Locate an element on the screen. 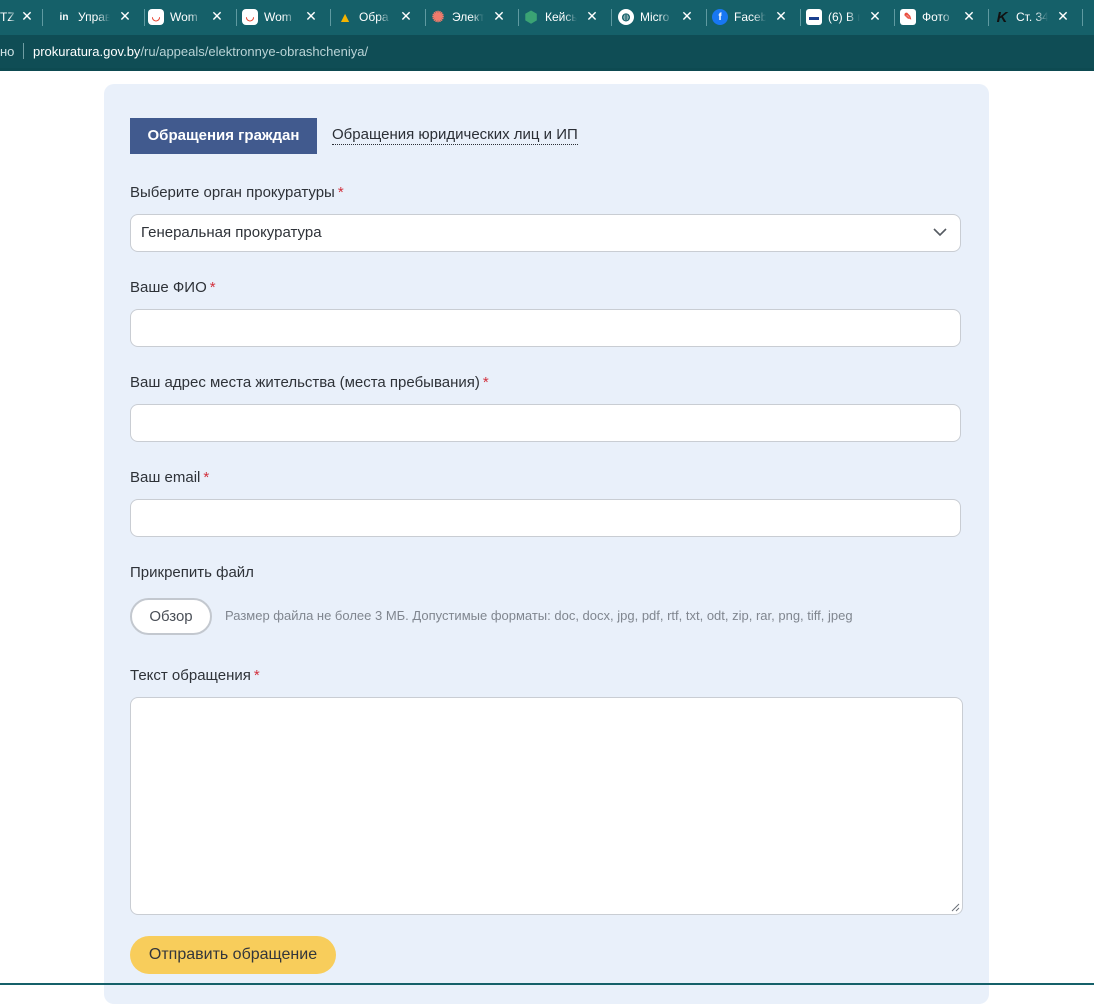  browser-tab-title: Обра is located at coordinates (374, 17).